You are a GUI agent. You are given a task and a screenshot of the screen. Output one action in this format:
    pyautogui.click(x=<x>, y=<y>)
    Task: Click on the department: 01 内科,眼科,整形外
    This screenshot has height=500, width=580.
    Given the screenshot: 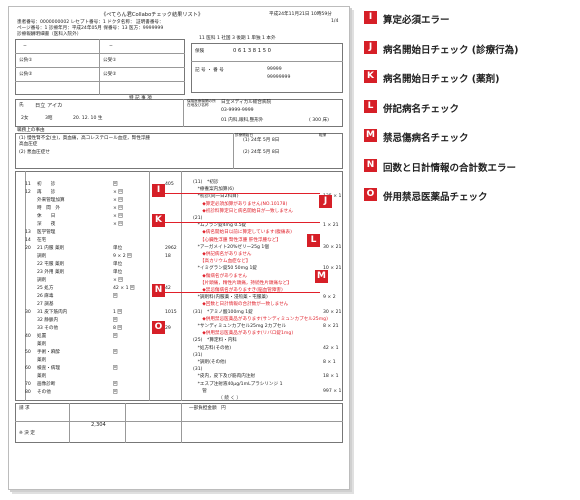 What is the action you would take?
    pyautogui.click(x=242, y=120)
    